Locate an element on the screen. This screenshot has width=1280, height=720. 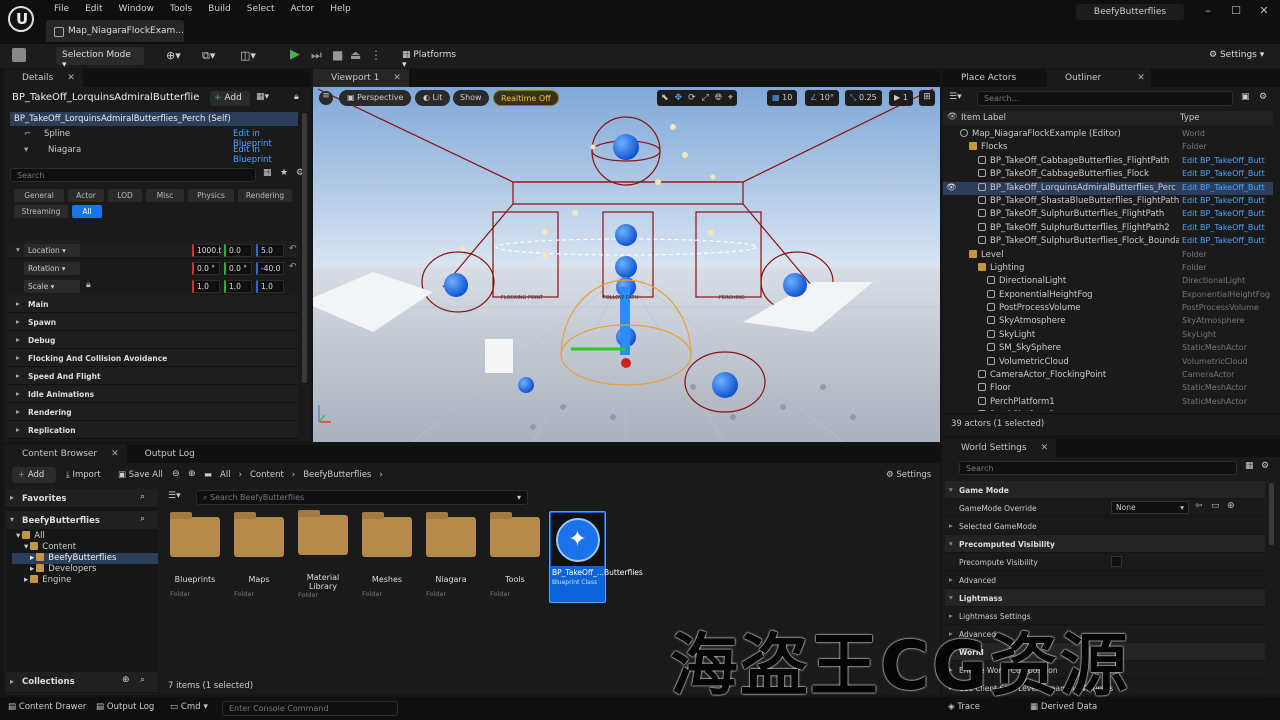
section-rendering: Rendering is located at coordinates (153, 412).